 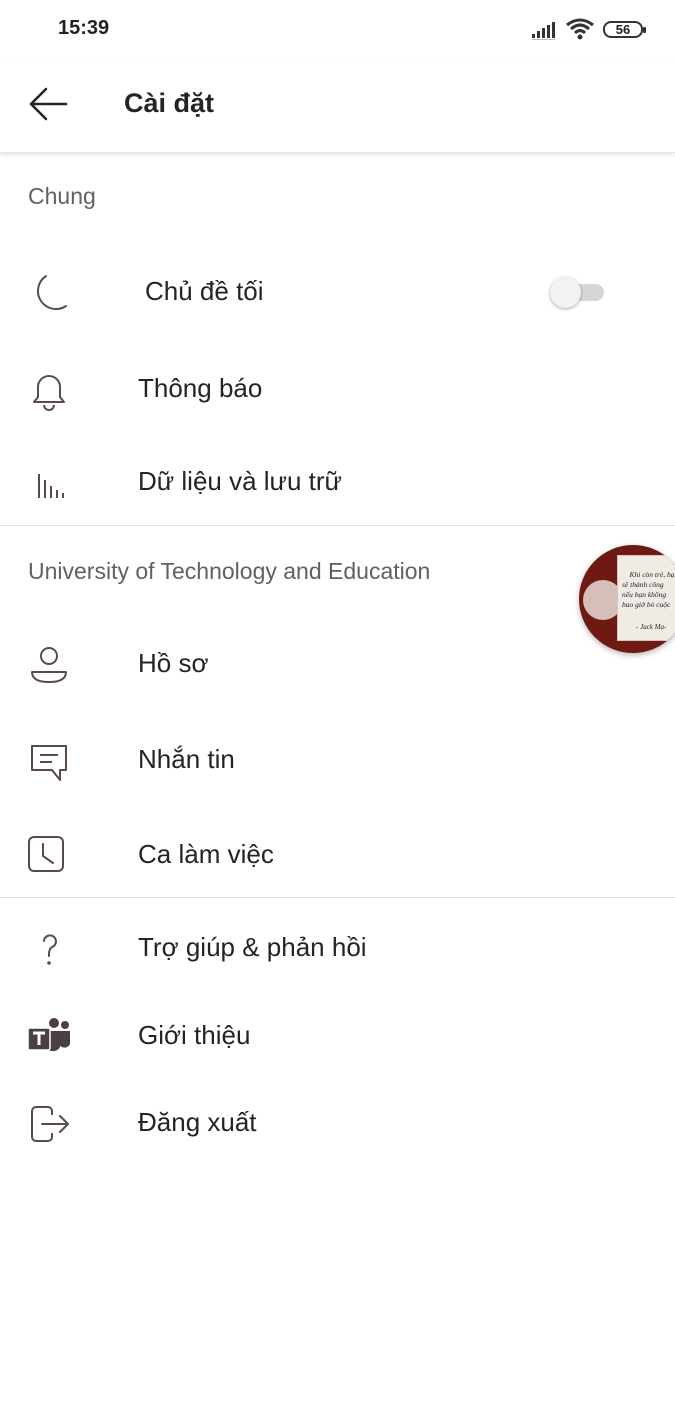 I want to click on settings-item-help: Trợ giúp & phản hồi, so click(x=337, y=946).